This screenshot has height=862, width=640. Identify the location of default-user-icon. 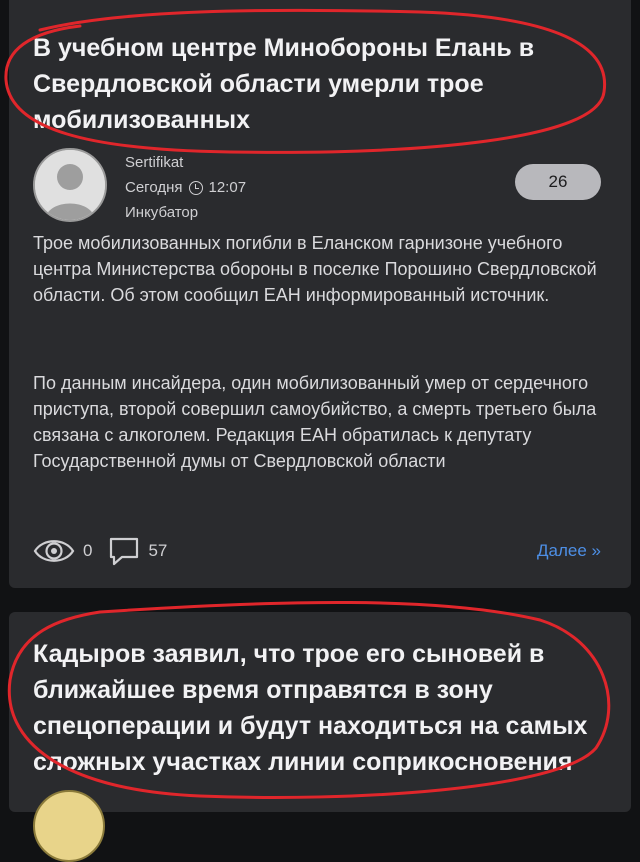
(70, 185).